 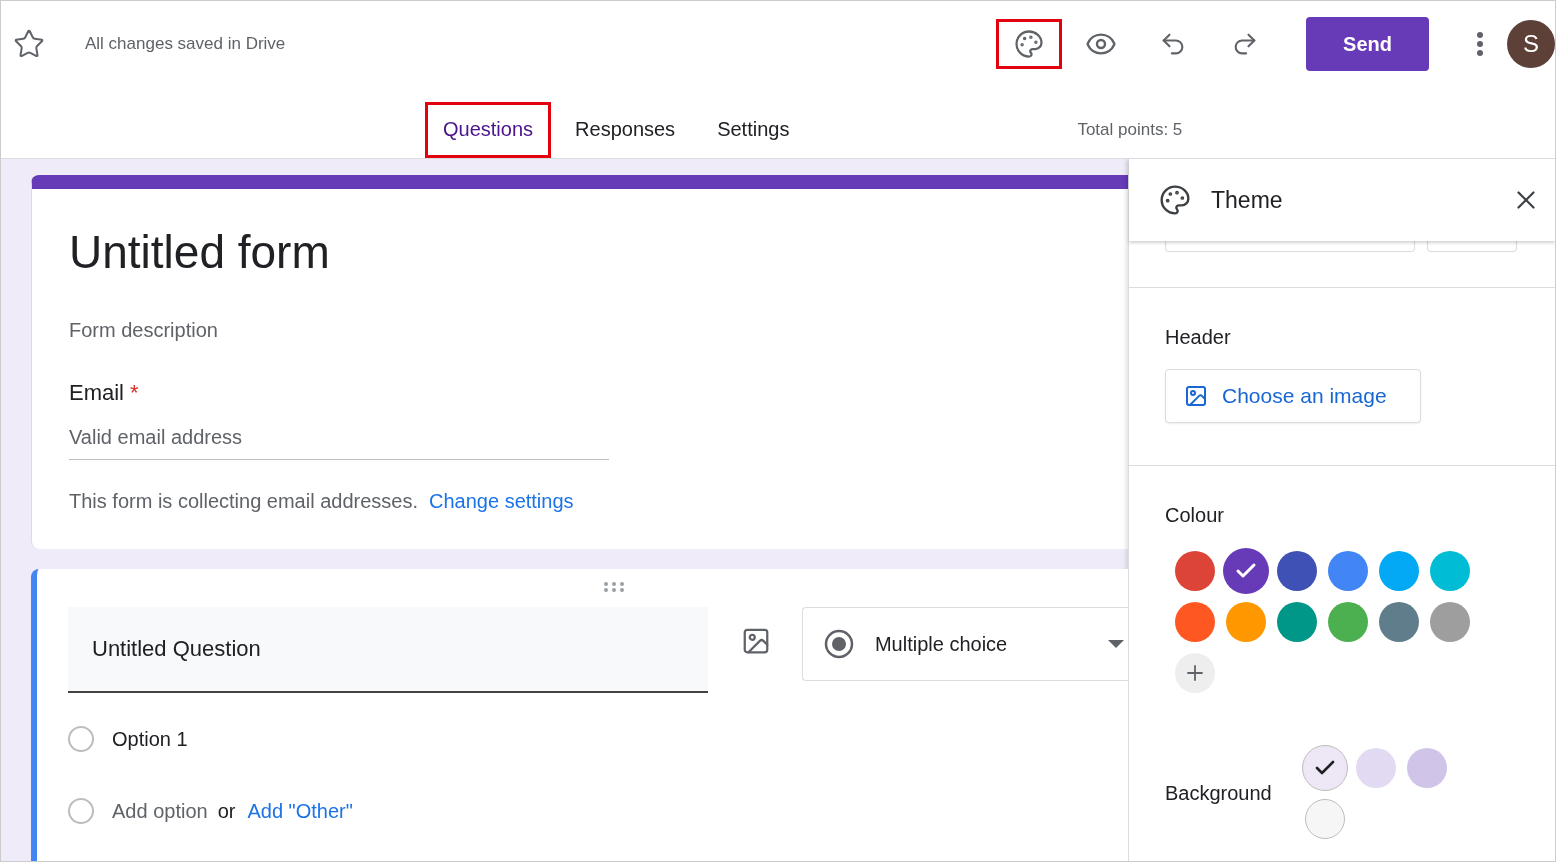 I want to click on background-label: Background, so click(x=1218, y=793).